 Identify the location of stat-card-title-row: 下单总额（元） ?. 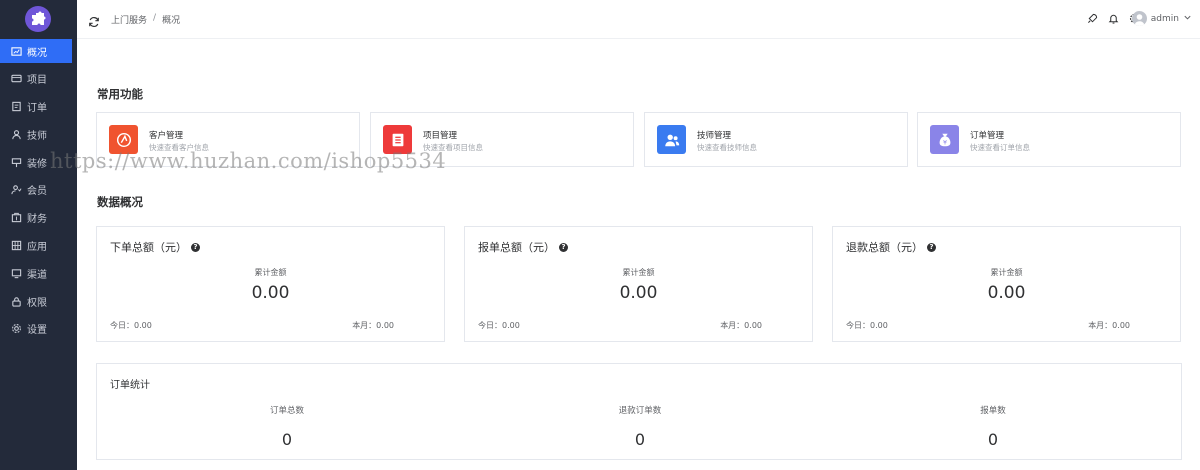
(155, 247).